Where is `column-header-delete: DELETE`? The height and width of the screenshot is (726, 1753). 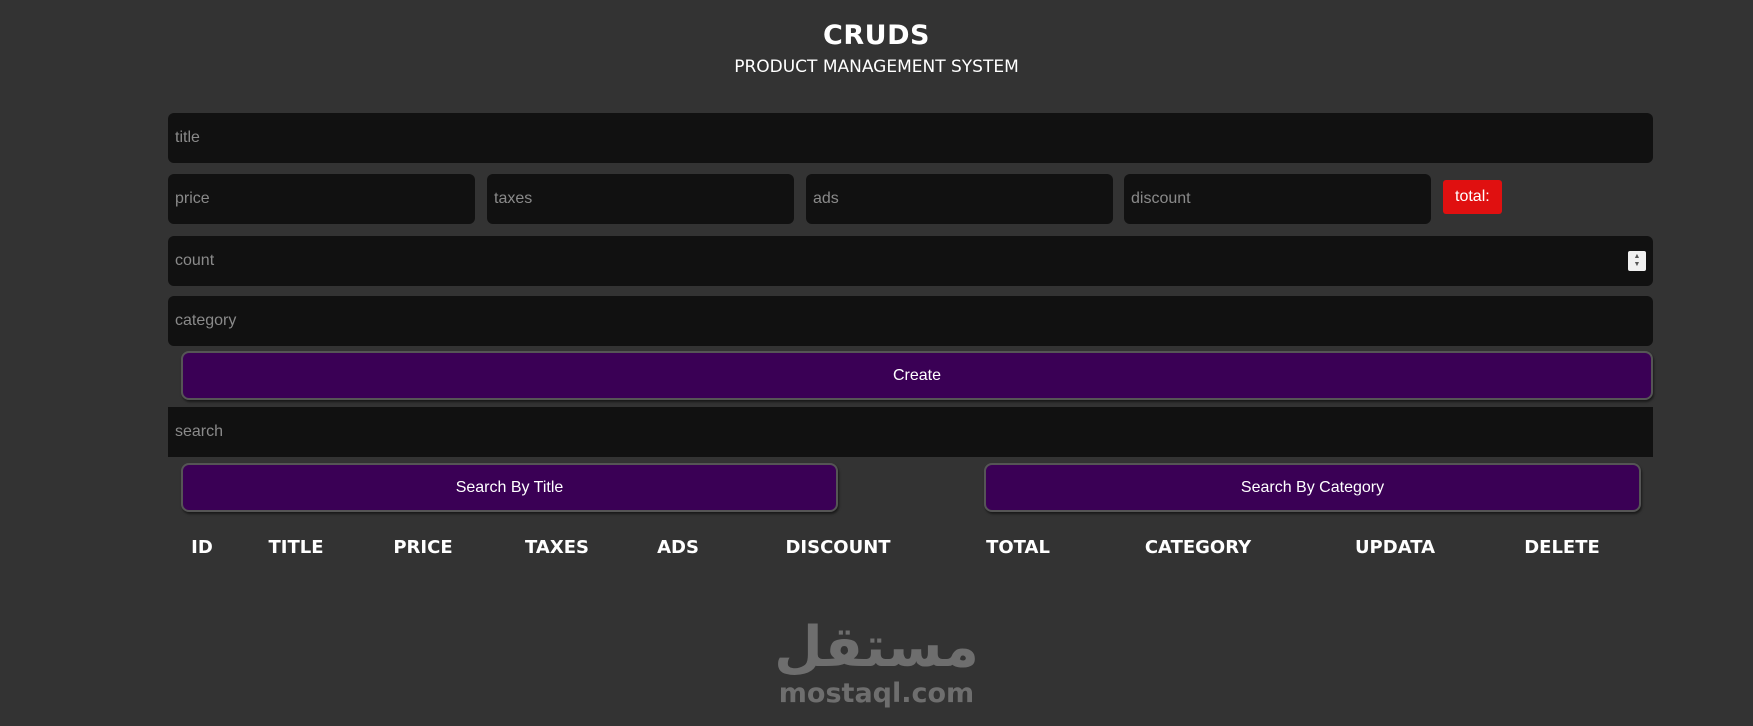 column-header-delete: DELETE is located at coordinates (1562, 547).